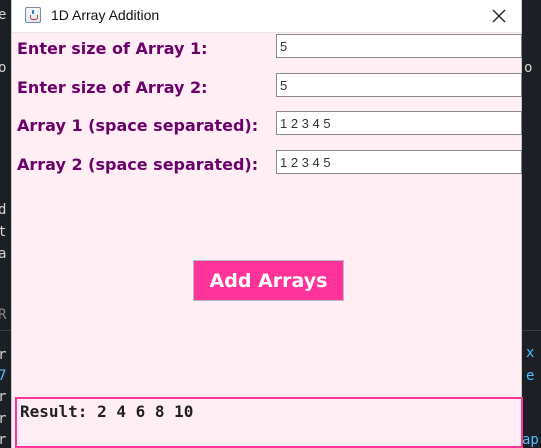 Image resolution: width=541 pixels, height=448 pixels. What do you see at coordinates (530, 440) in the screenshot?
I see `bg-glyph: ap` at bounding box center [530, 440].